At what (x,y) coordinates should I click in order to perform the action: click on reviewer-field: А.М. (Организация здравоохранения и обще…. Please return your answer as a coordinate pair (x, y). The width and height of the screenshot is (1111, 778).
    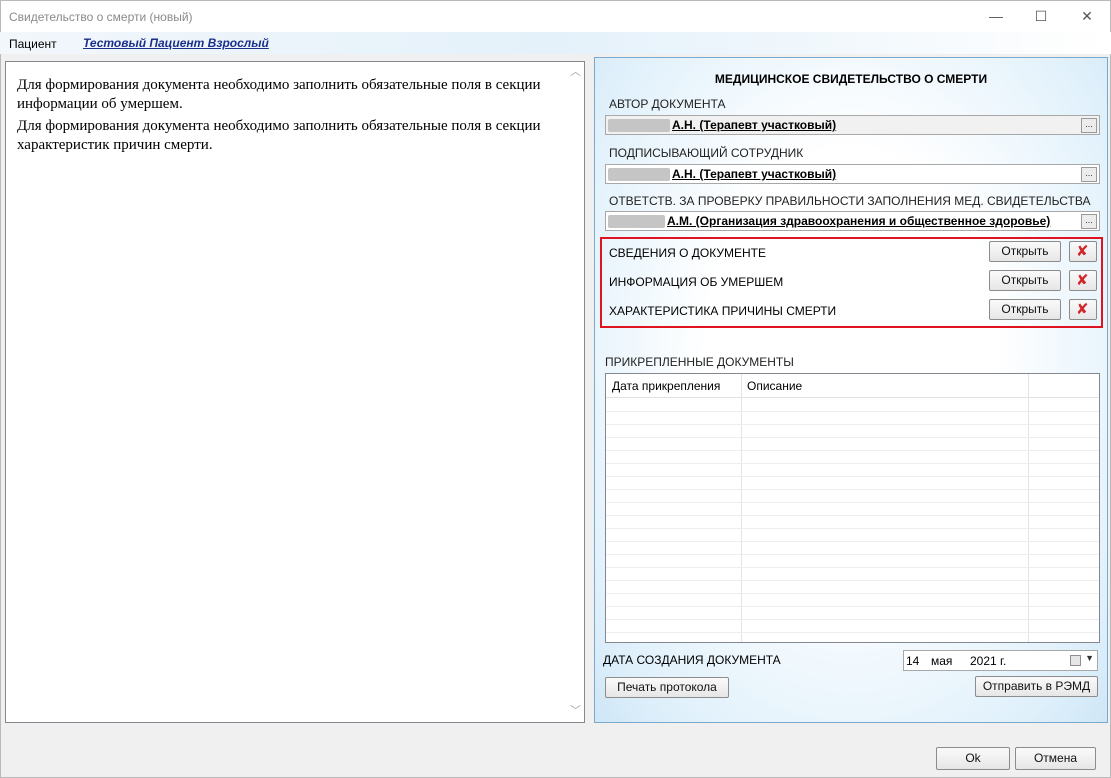
    Looking at the image, I should click on (852, 221).